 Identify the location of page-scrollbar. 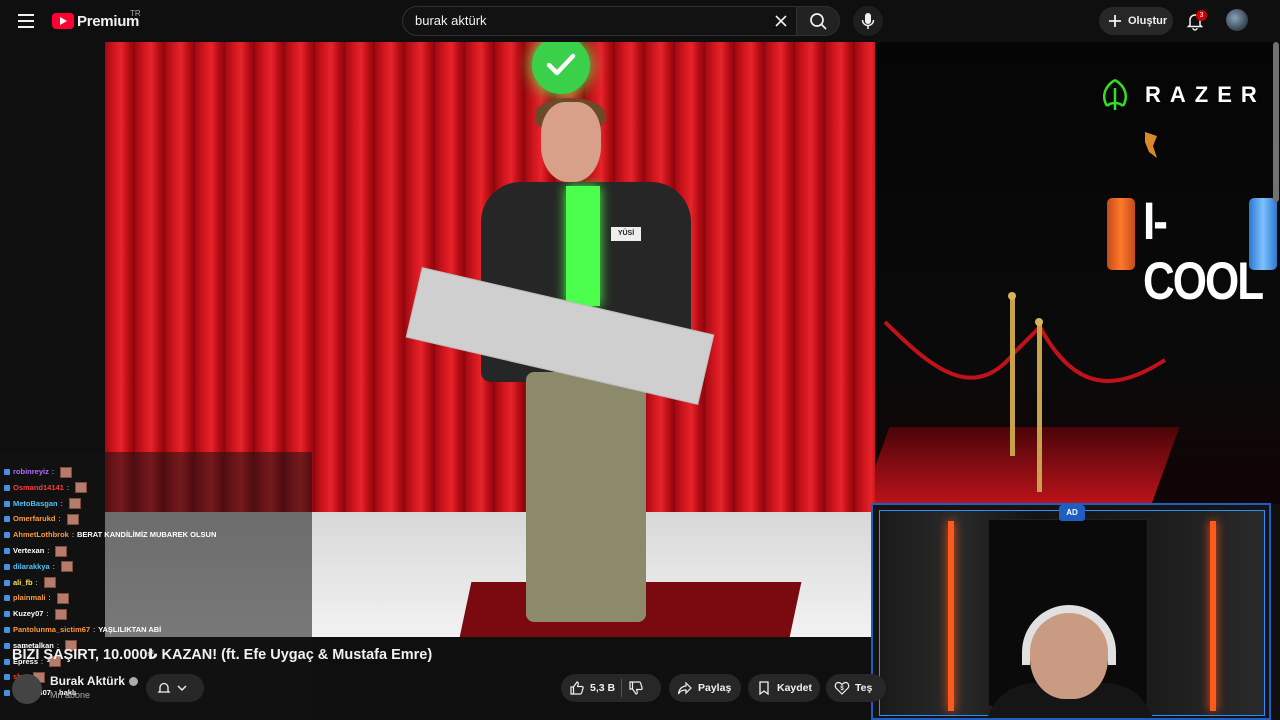
(1276, 381).